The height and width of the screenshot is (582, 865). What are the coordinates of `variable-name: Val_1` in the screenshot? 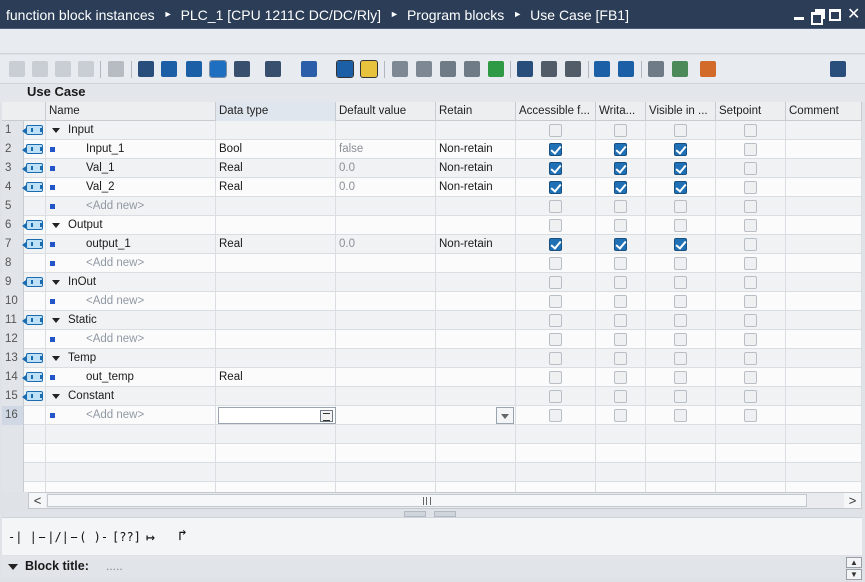 It's located at (100, 168).